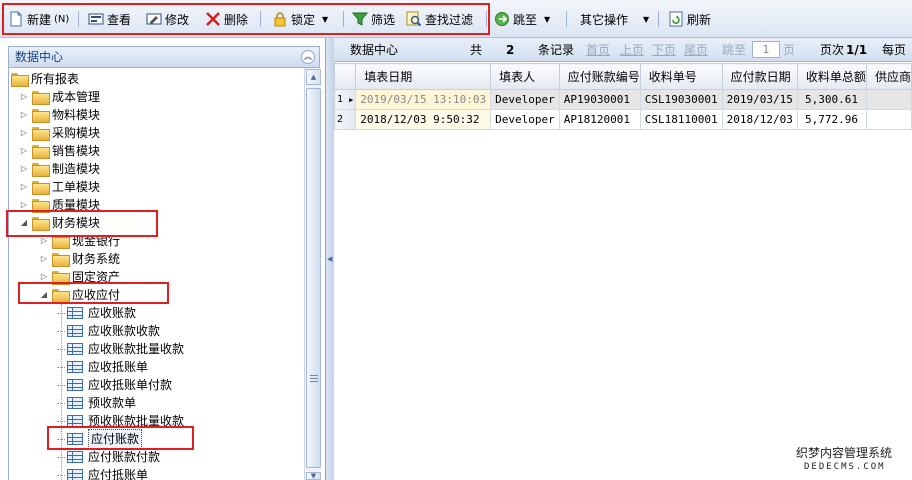 The height and width of the screenshot is (480, 912). Describe the element at coordinates (664, 50) in the screenshot. I see `next-page-link: 下页` at that location.